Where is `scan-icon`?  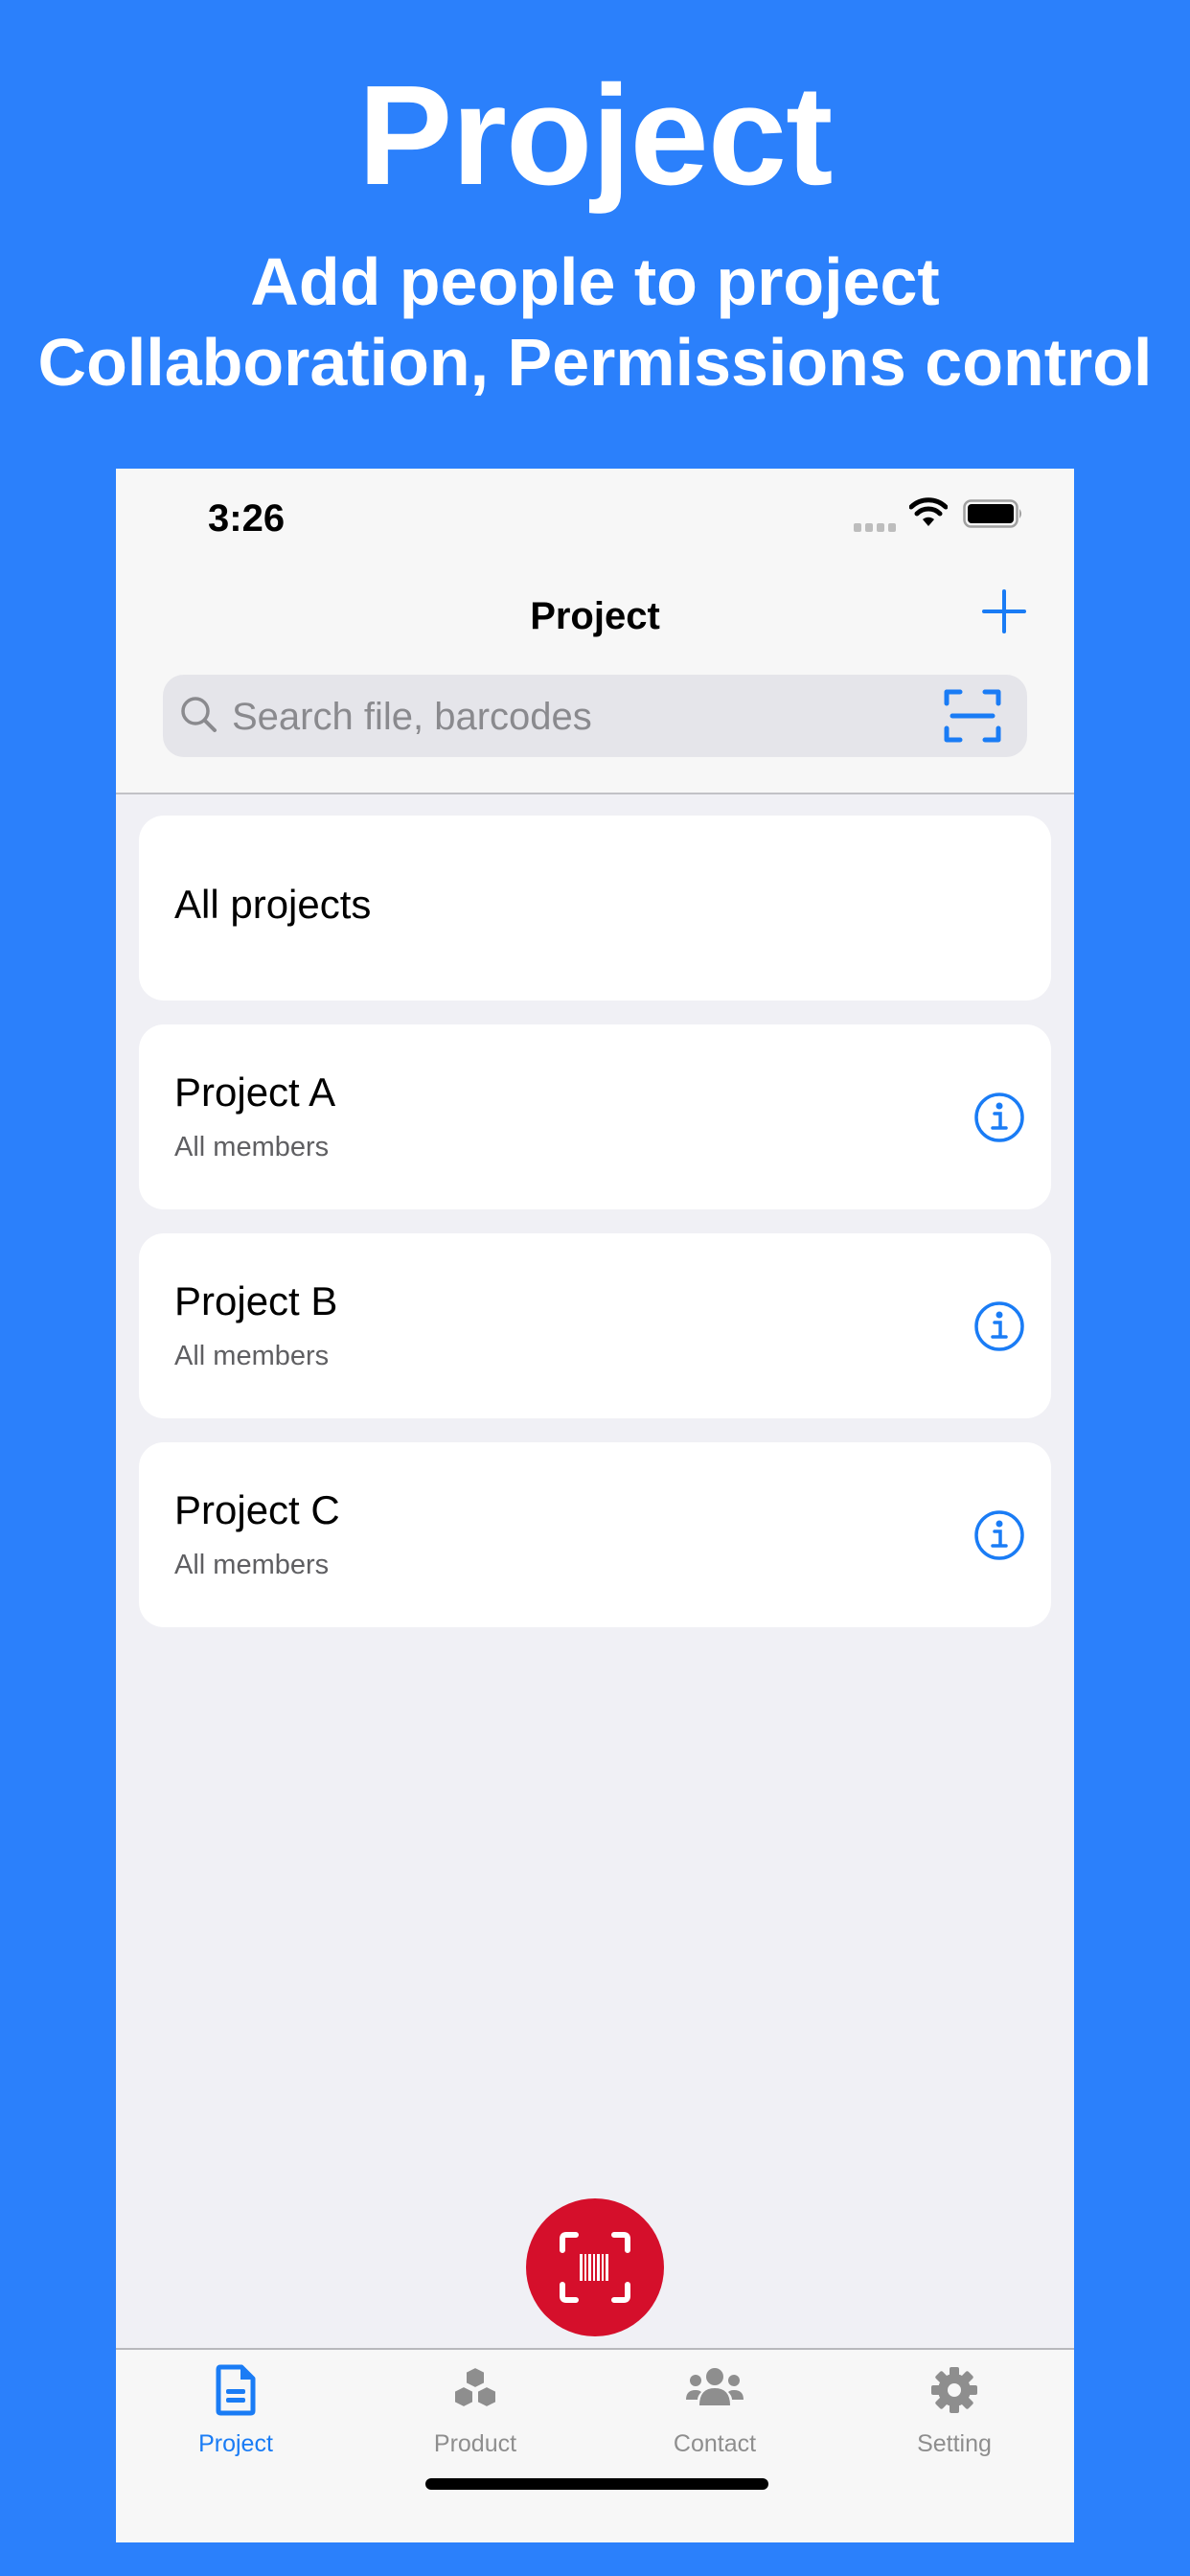 scan-icon is located at coordinates (973, 716).